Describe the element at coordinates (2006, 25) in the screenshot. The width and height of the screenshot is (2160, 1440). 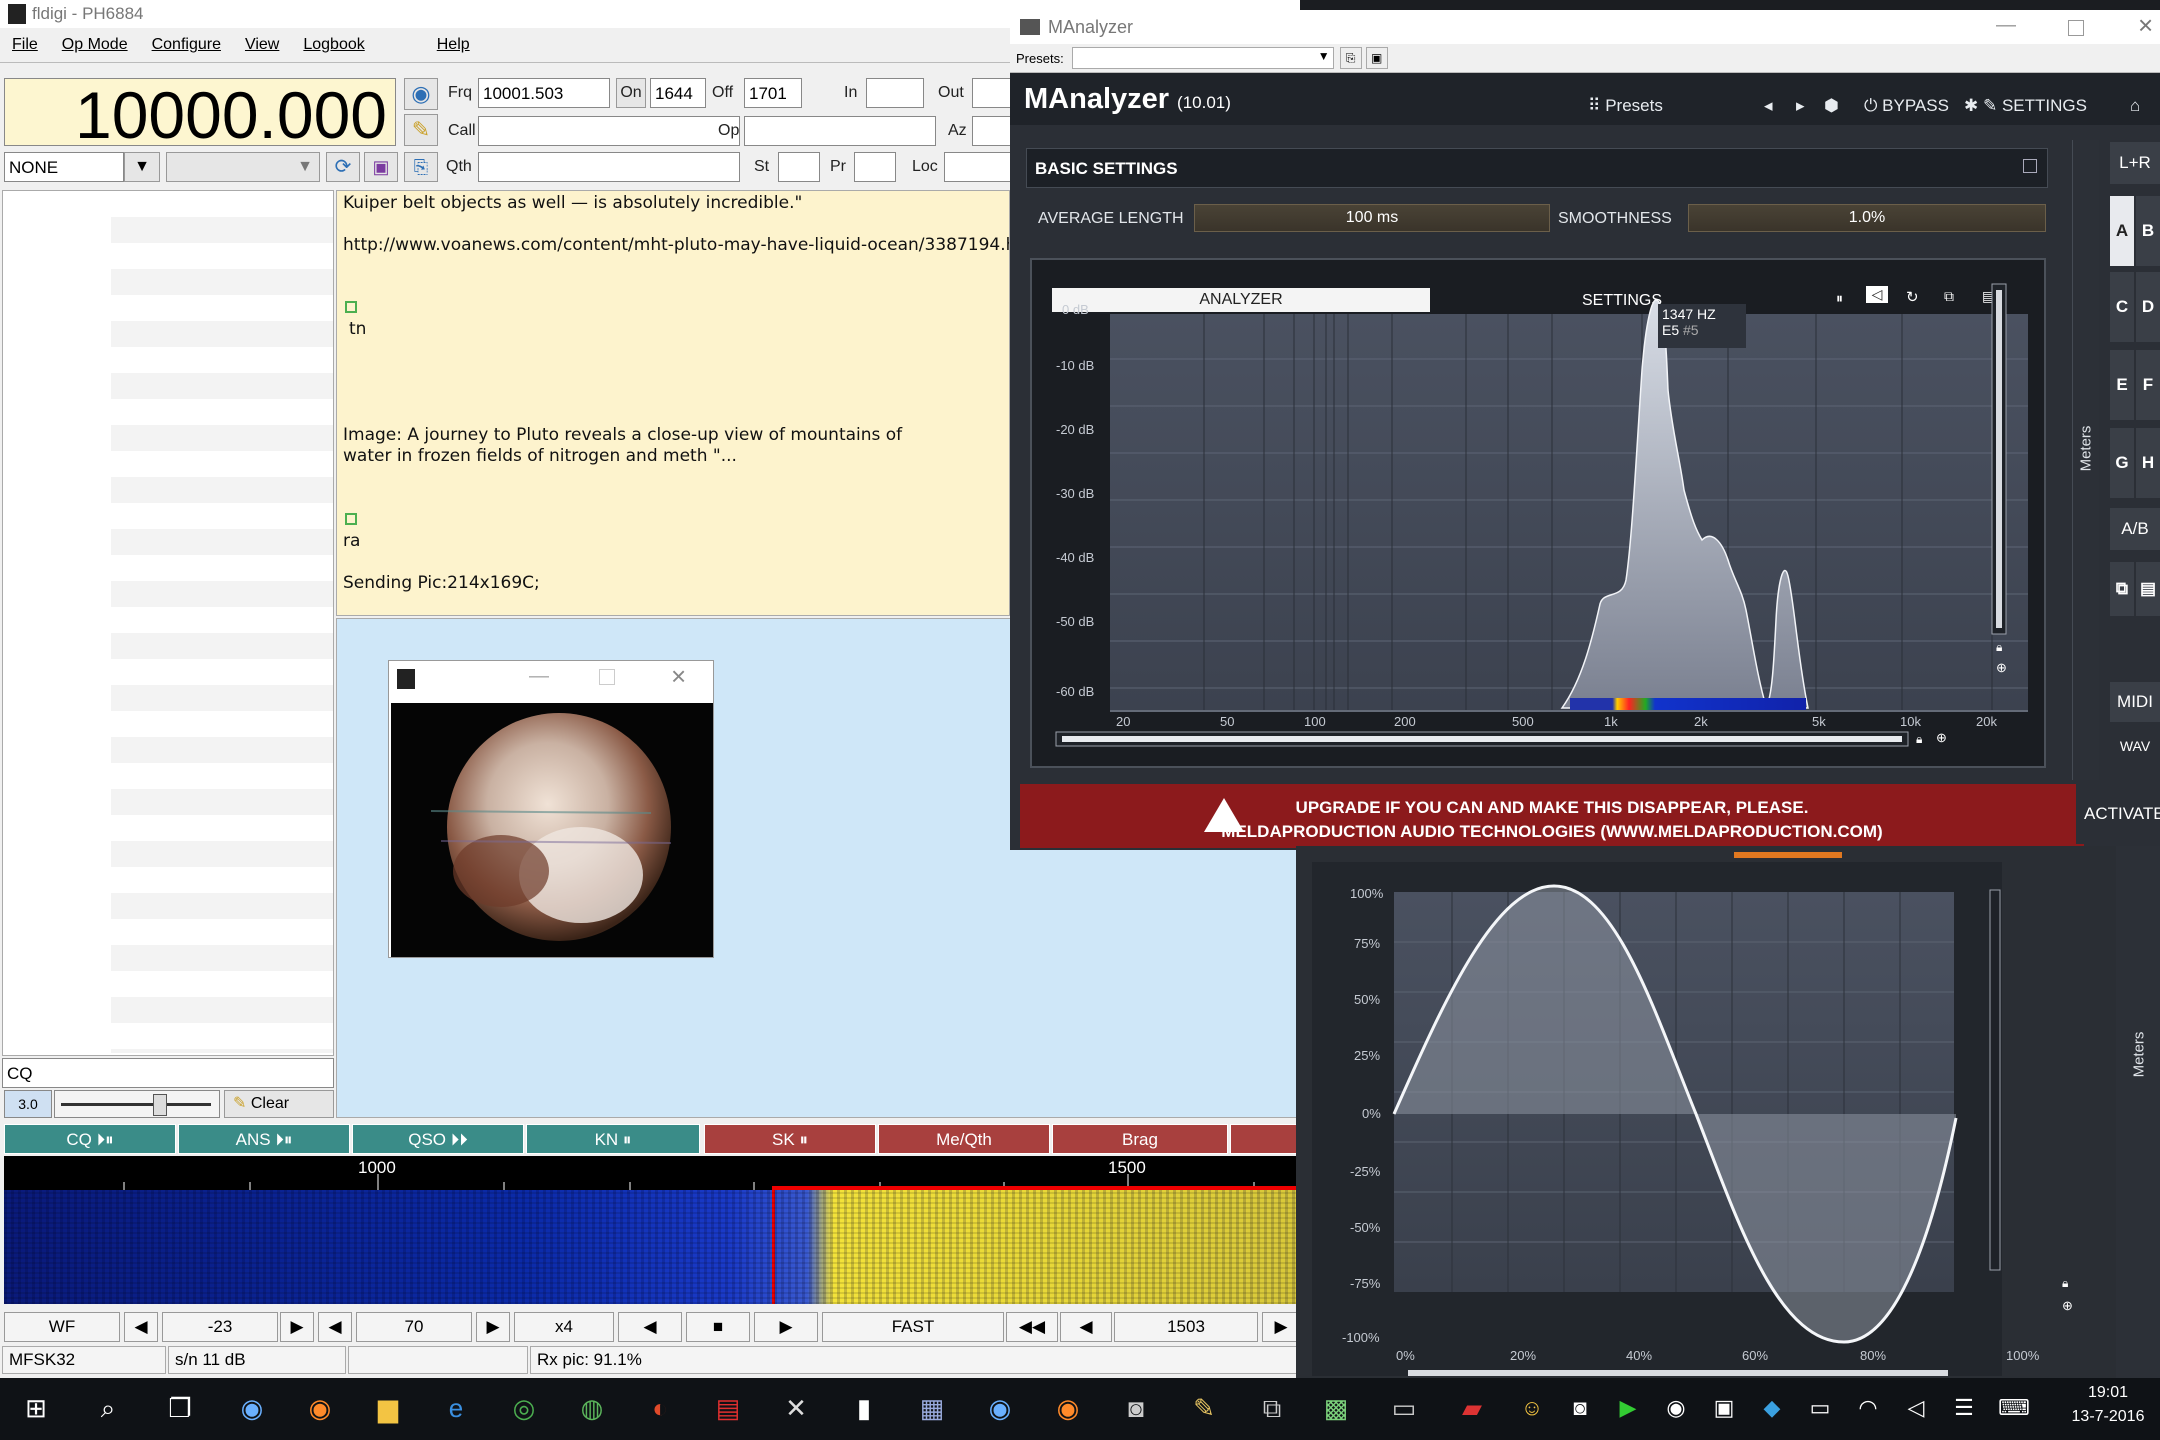
I see `minimize-icon: —` at that location.